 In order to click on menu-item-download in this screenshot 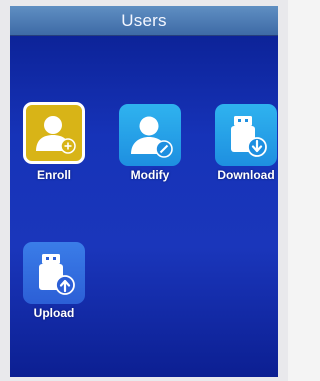, I will do `click(246, 135)`.